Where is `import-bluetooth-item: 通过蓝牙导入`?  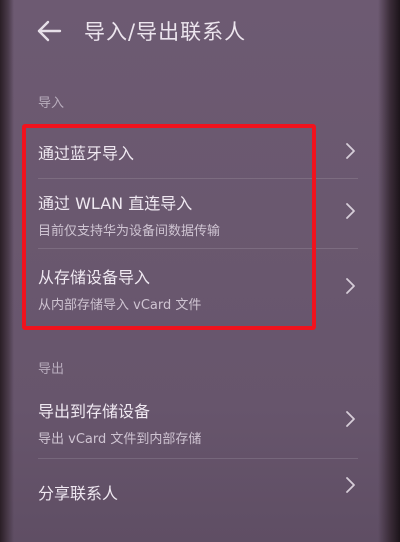 import-bluetooth-item: 通过蓝牙导入 is located at coordinates (200, 151).